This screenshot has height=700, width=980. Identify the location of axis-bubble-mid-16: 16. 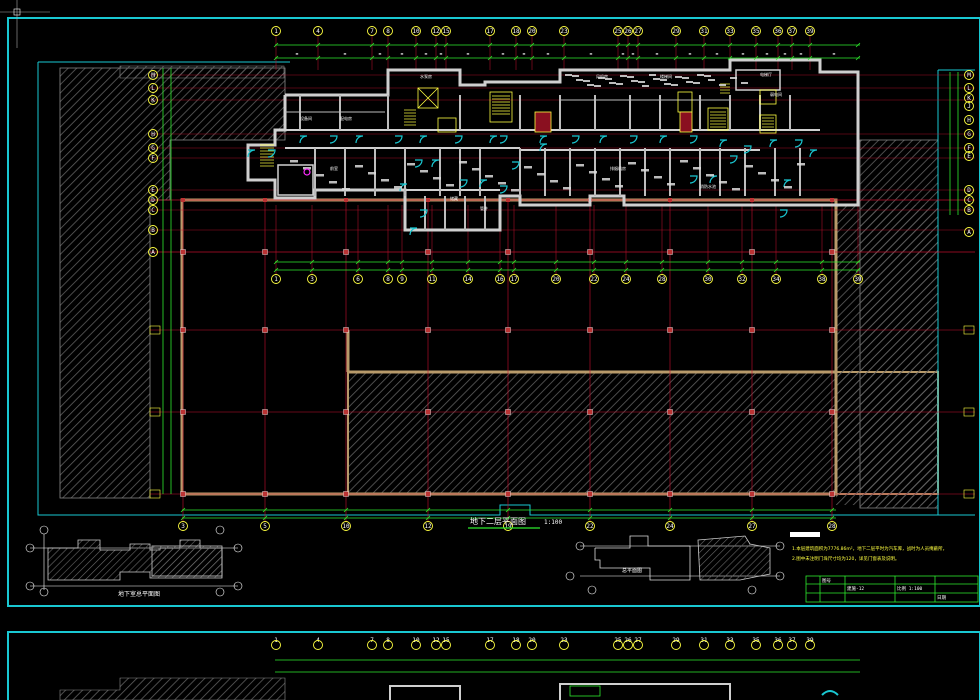
(500, 279).